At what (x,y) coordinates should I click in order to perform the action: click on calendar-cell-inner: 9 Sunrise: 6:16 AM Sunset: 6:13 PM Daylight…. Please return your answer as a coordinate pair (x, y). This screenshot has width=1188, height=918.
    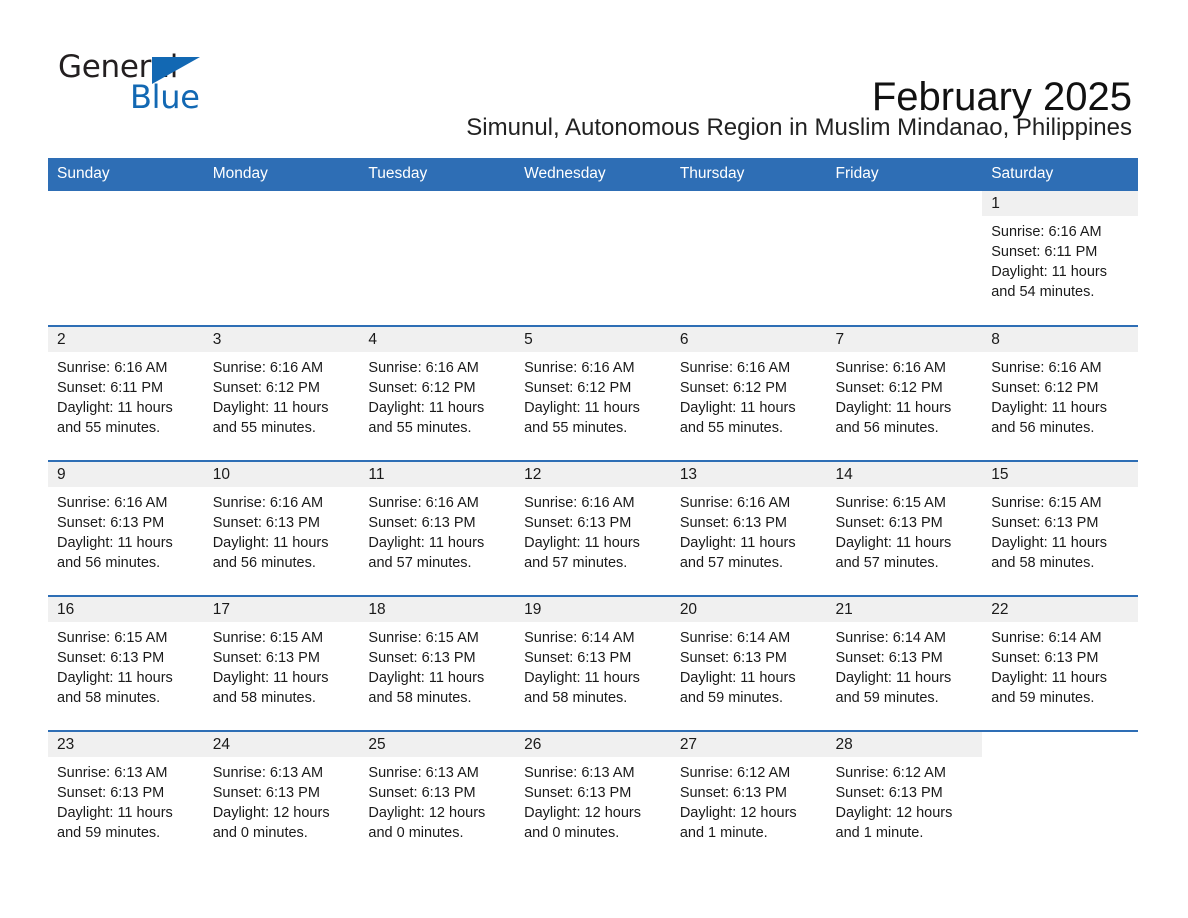
    Looking at the image, I should click on (126, 528).